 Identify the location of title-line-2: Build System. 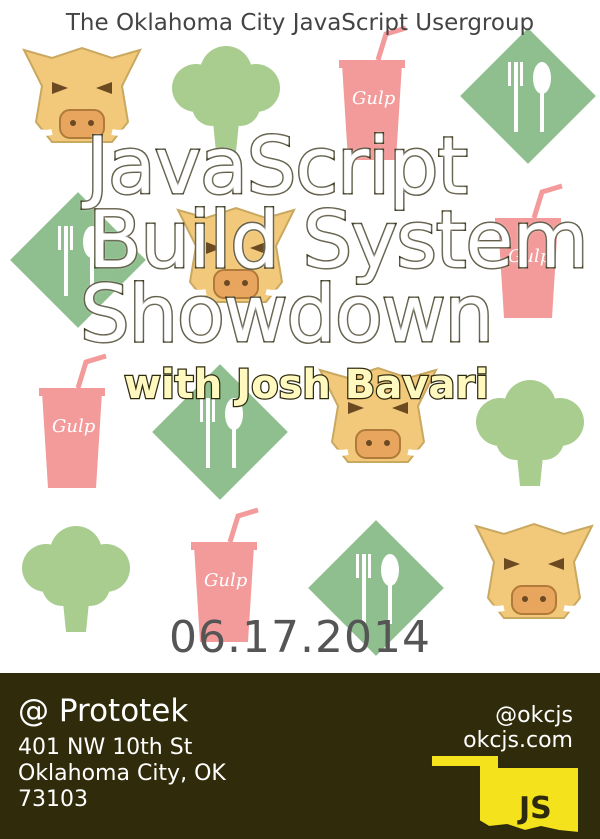
(338, 241).